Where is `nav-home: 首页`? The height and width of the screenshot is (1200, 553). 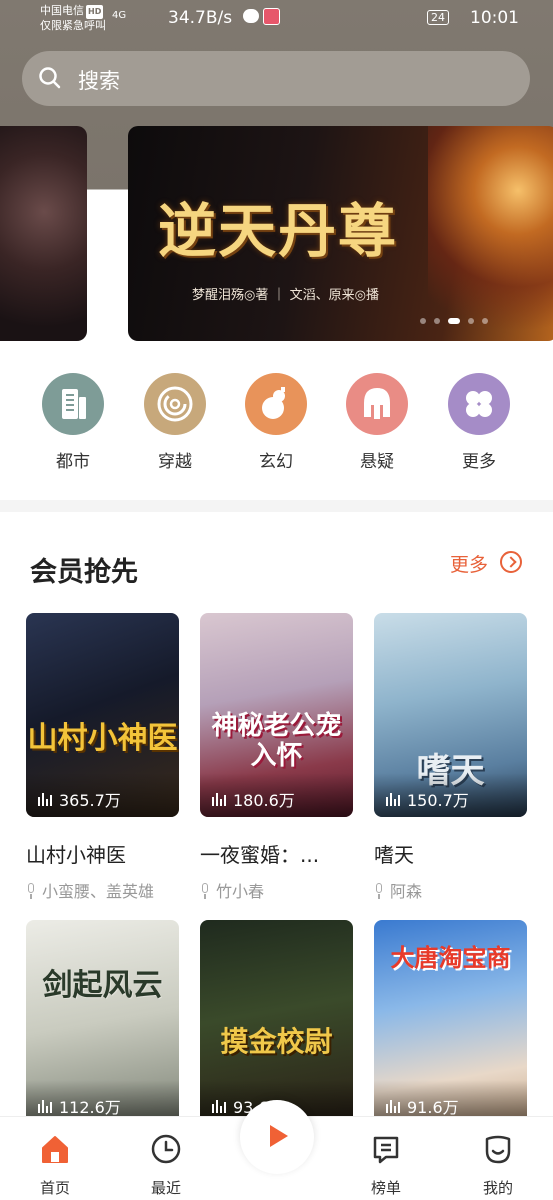
nav-home: 首页 is located at coordinates (55, 1165).